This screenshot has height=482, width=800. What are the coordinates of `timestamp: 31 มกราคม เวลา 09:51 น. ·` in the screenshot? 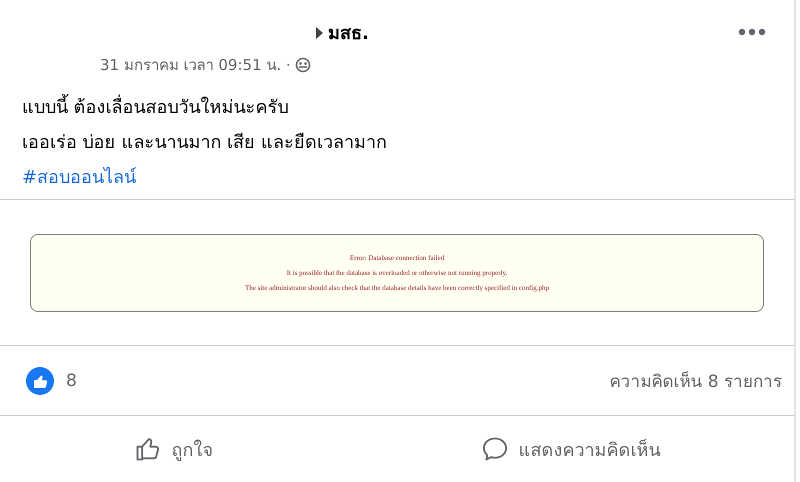 It's located at (195, 65).